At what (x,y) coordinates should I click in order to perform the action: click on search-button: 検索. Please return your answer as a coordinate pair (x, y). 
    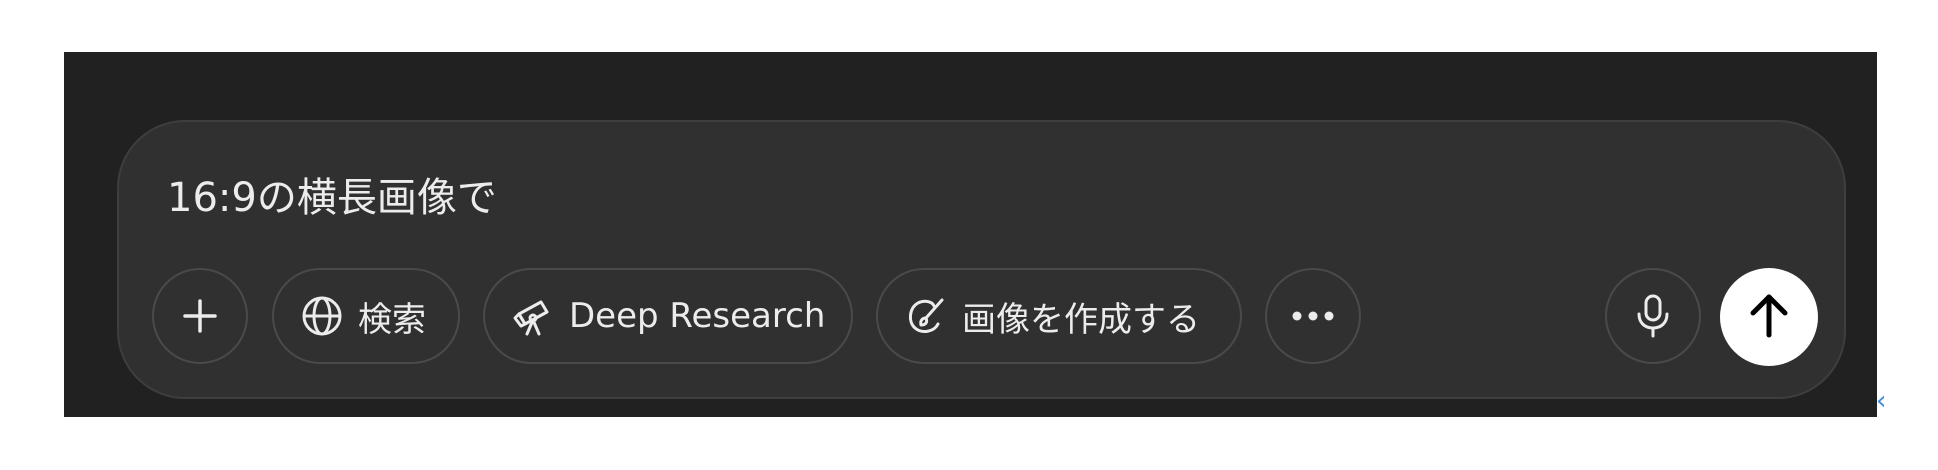
    Looking at the image, I should click on (366, 316).